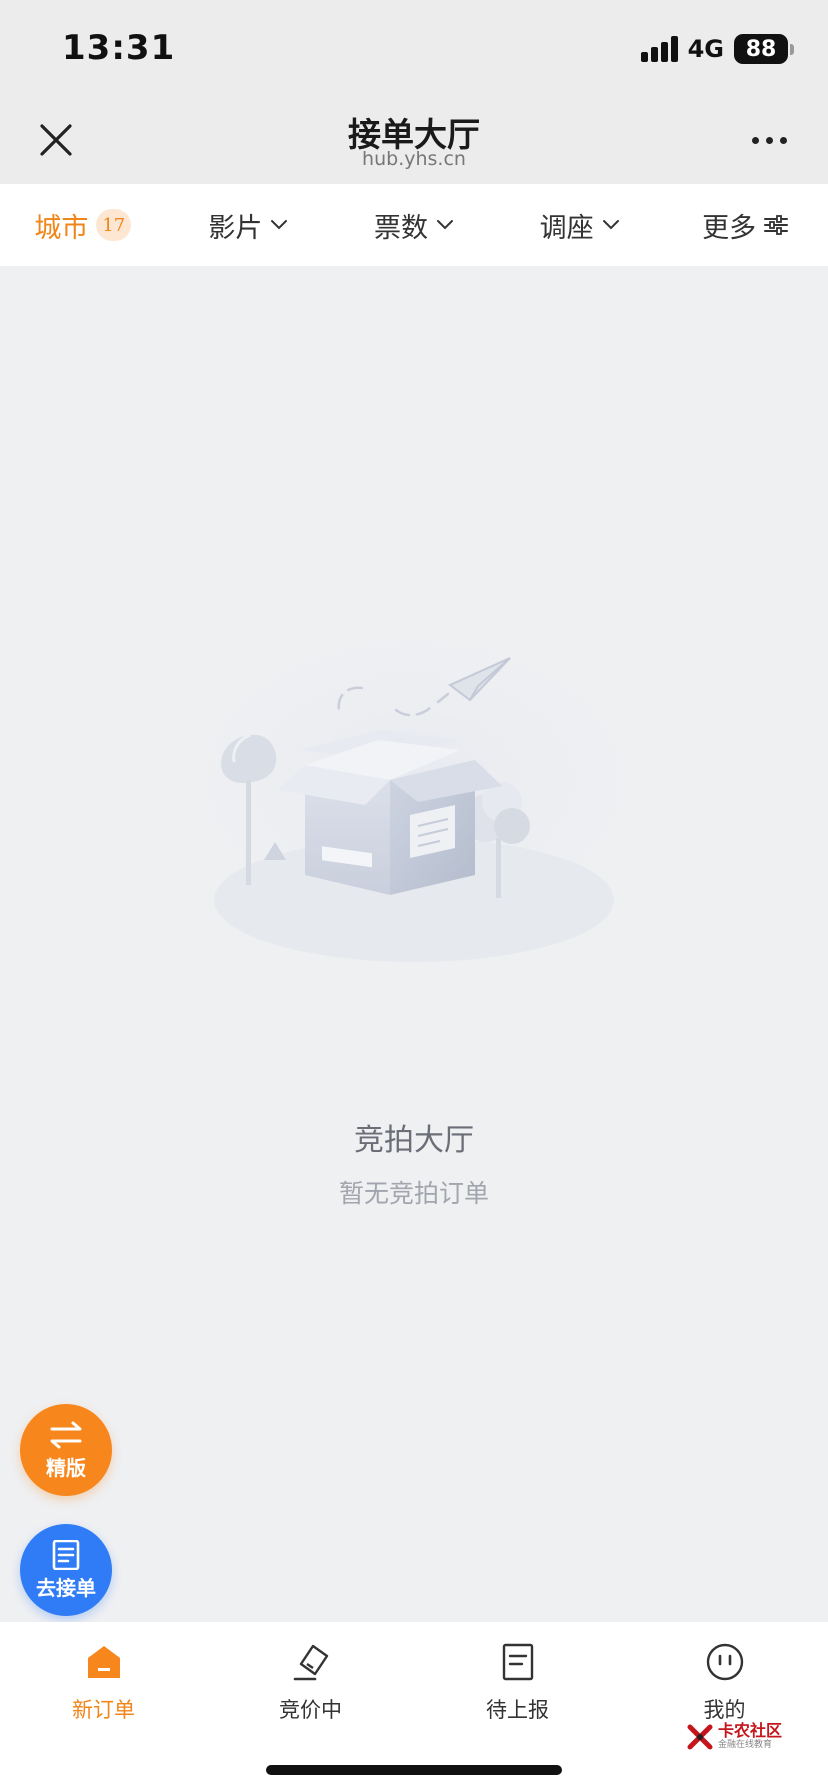  I want to click on tab-new-orders: 新订单, so click(103, 1684).